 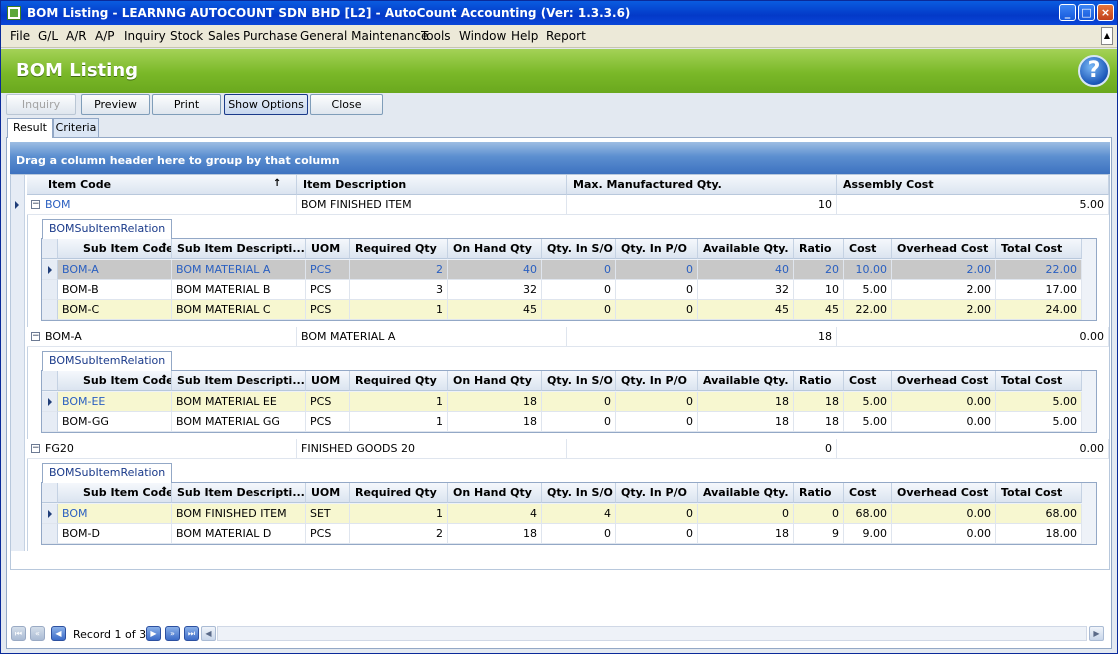 I want to click on menu-help: Help, so click(x=524, y=36).